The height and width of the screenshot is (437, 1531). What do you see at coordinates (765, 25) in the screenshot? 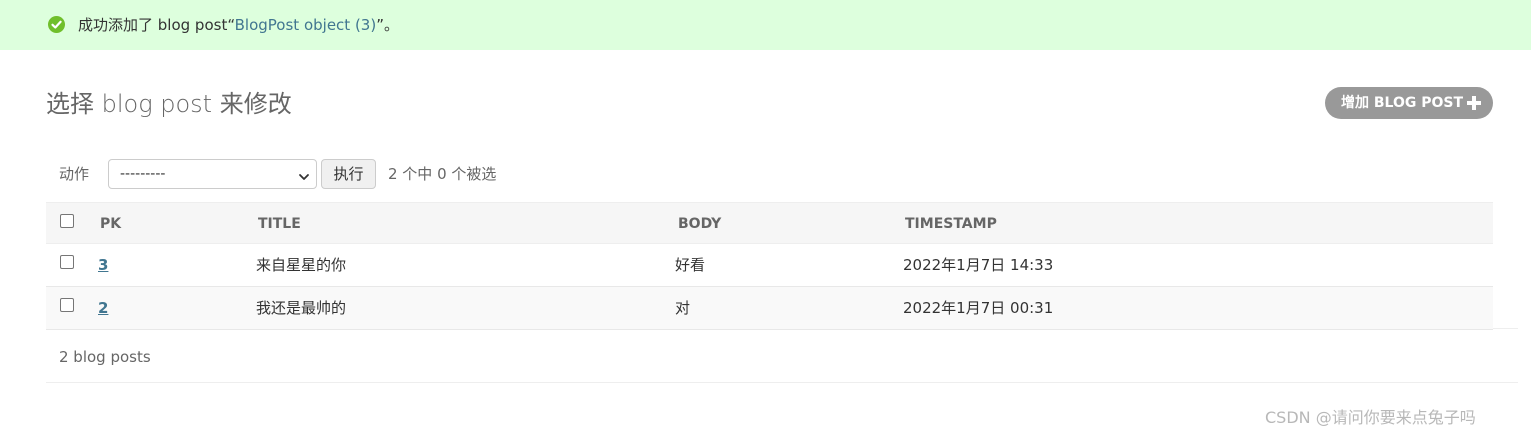
I see `success-message: 成功添加了 blog post“BlogPost object (3)”。` at bounding box center [765, 25].